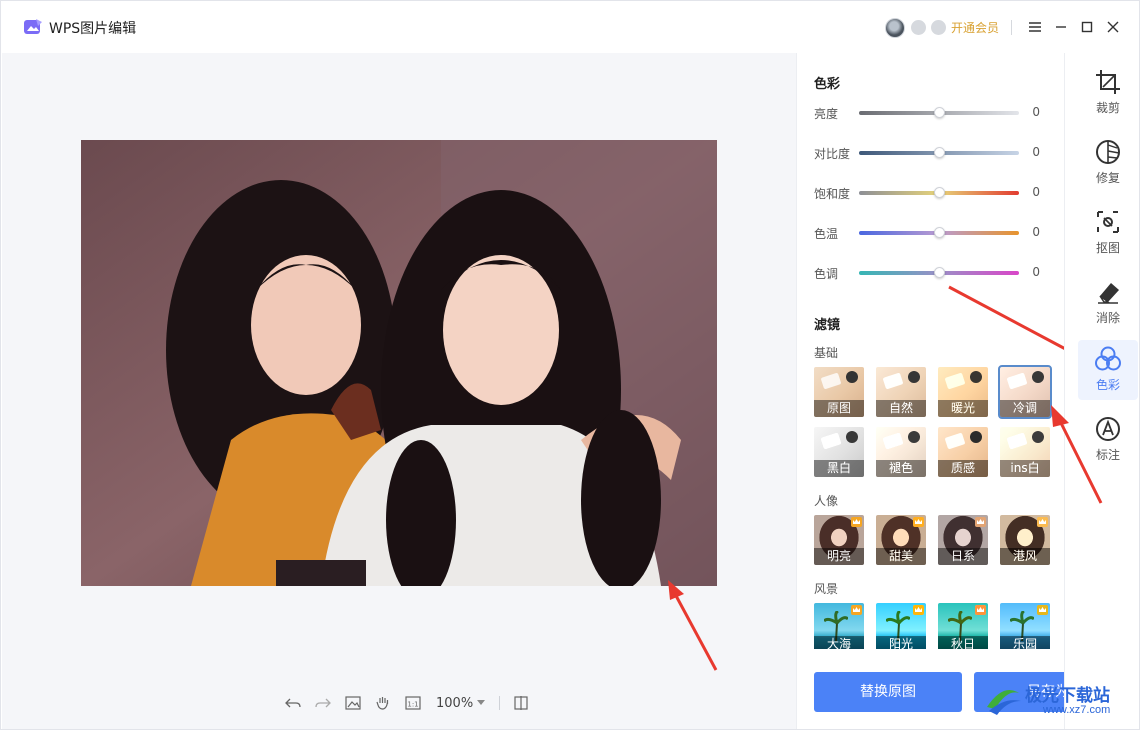 Image resolution: width=1140 pixels, height=730 pixels. What do you see at coordinates (33, 26) in the screenshot?
I see `app-logo-icon` at bounding box center [33, 26].